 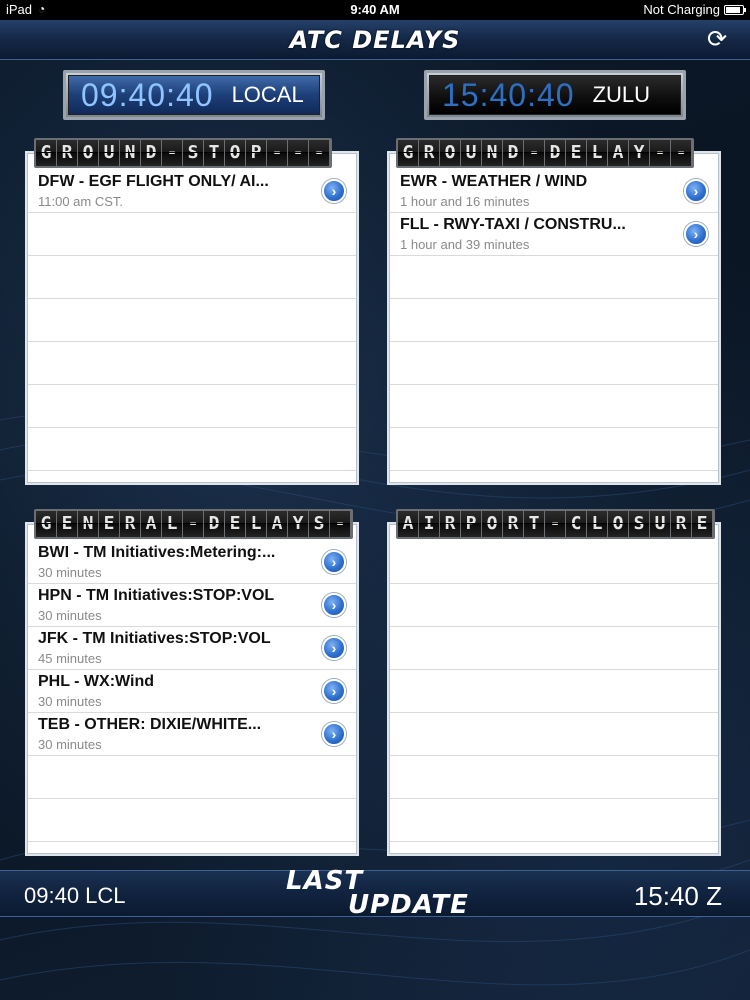 What do you see at coordinates (576, 524) in the screenshot?
I see `header-flap: C` at bounding box center [576, 524].